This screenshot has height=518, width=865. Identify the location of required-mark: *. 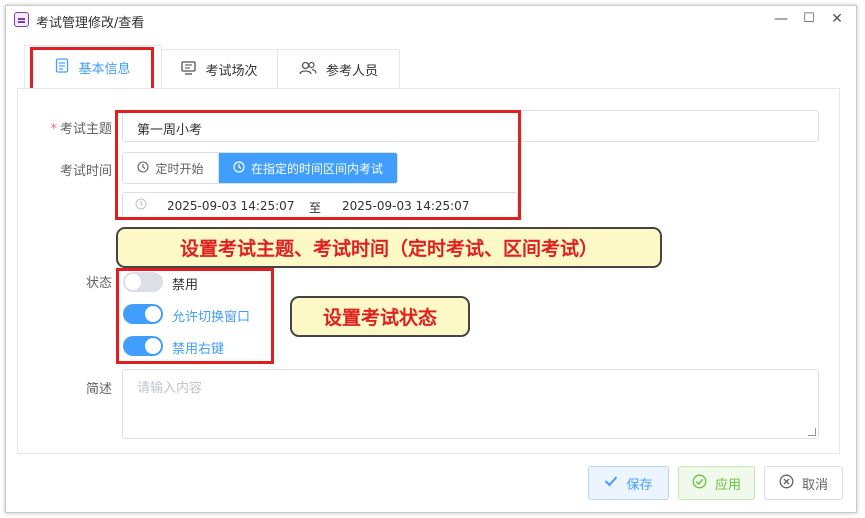
(53, 129).